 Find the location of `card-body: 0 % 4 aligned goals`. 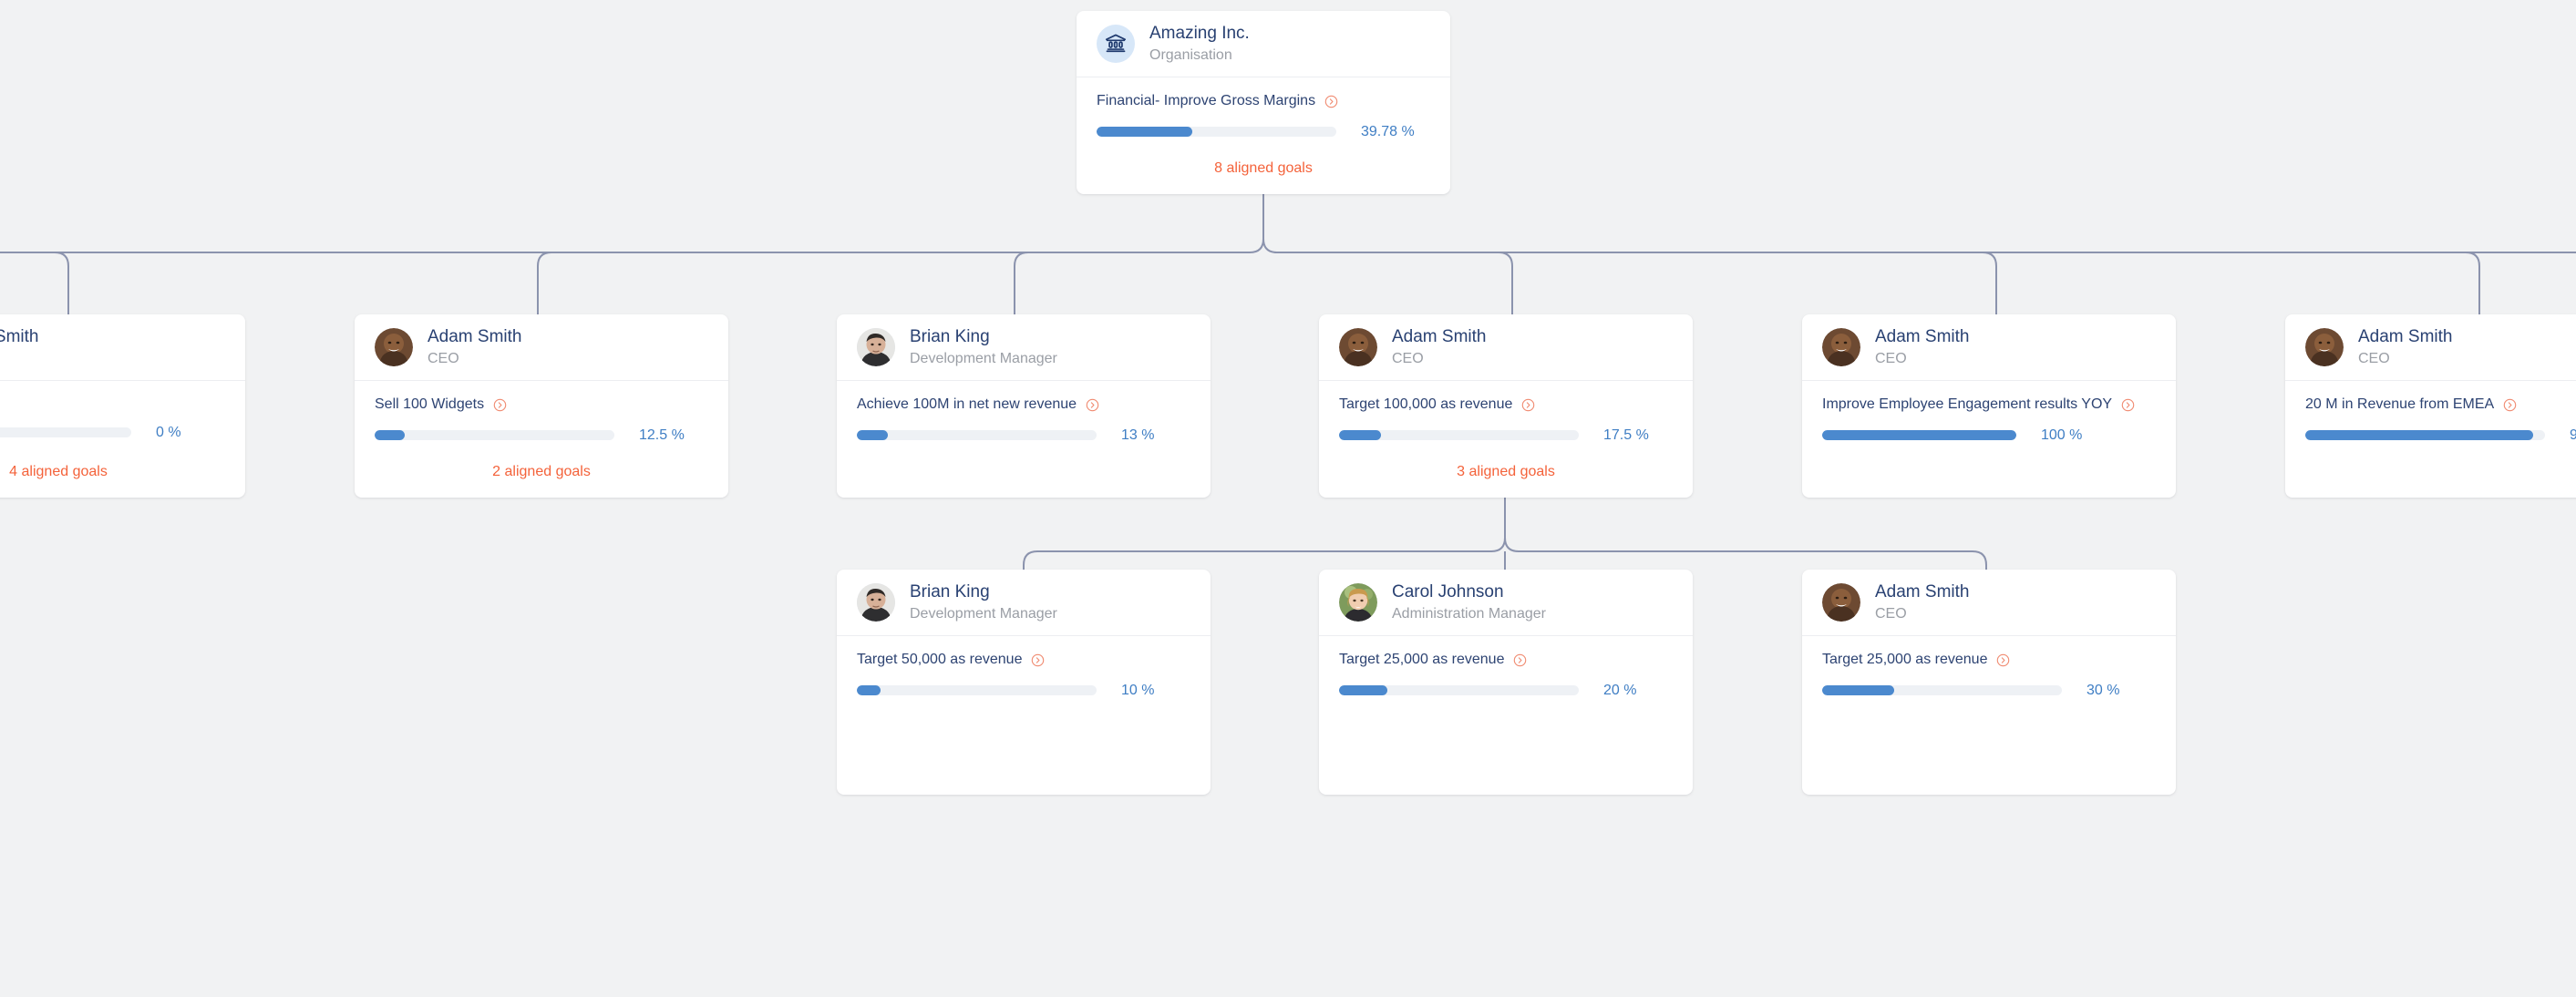

card-body: 0 % 4 aligned goals is located at coordinates (122, 430).